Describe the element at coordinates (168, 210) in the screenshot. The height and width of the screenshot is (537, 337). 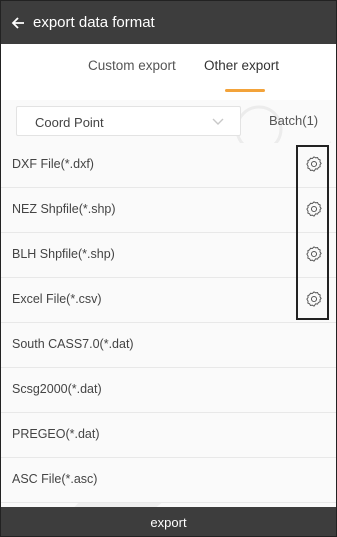
I see `list-item: NEZ Shpfile(*.shp)` at that location.